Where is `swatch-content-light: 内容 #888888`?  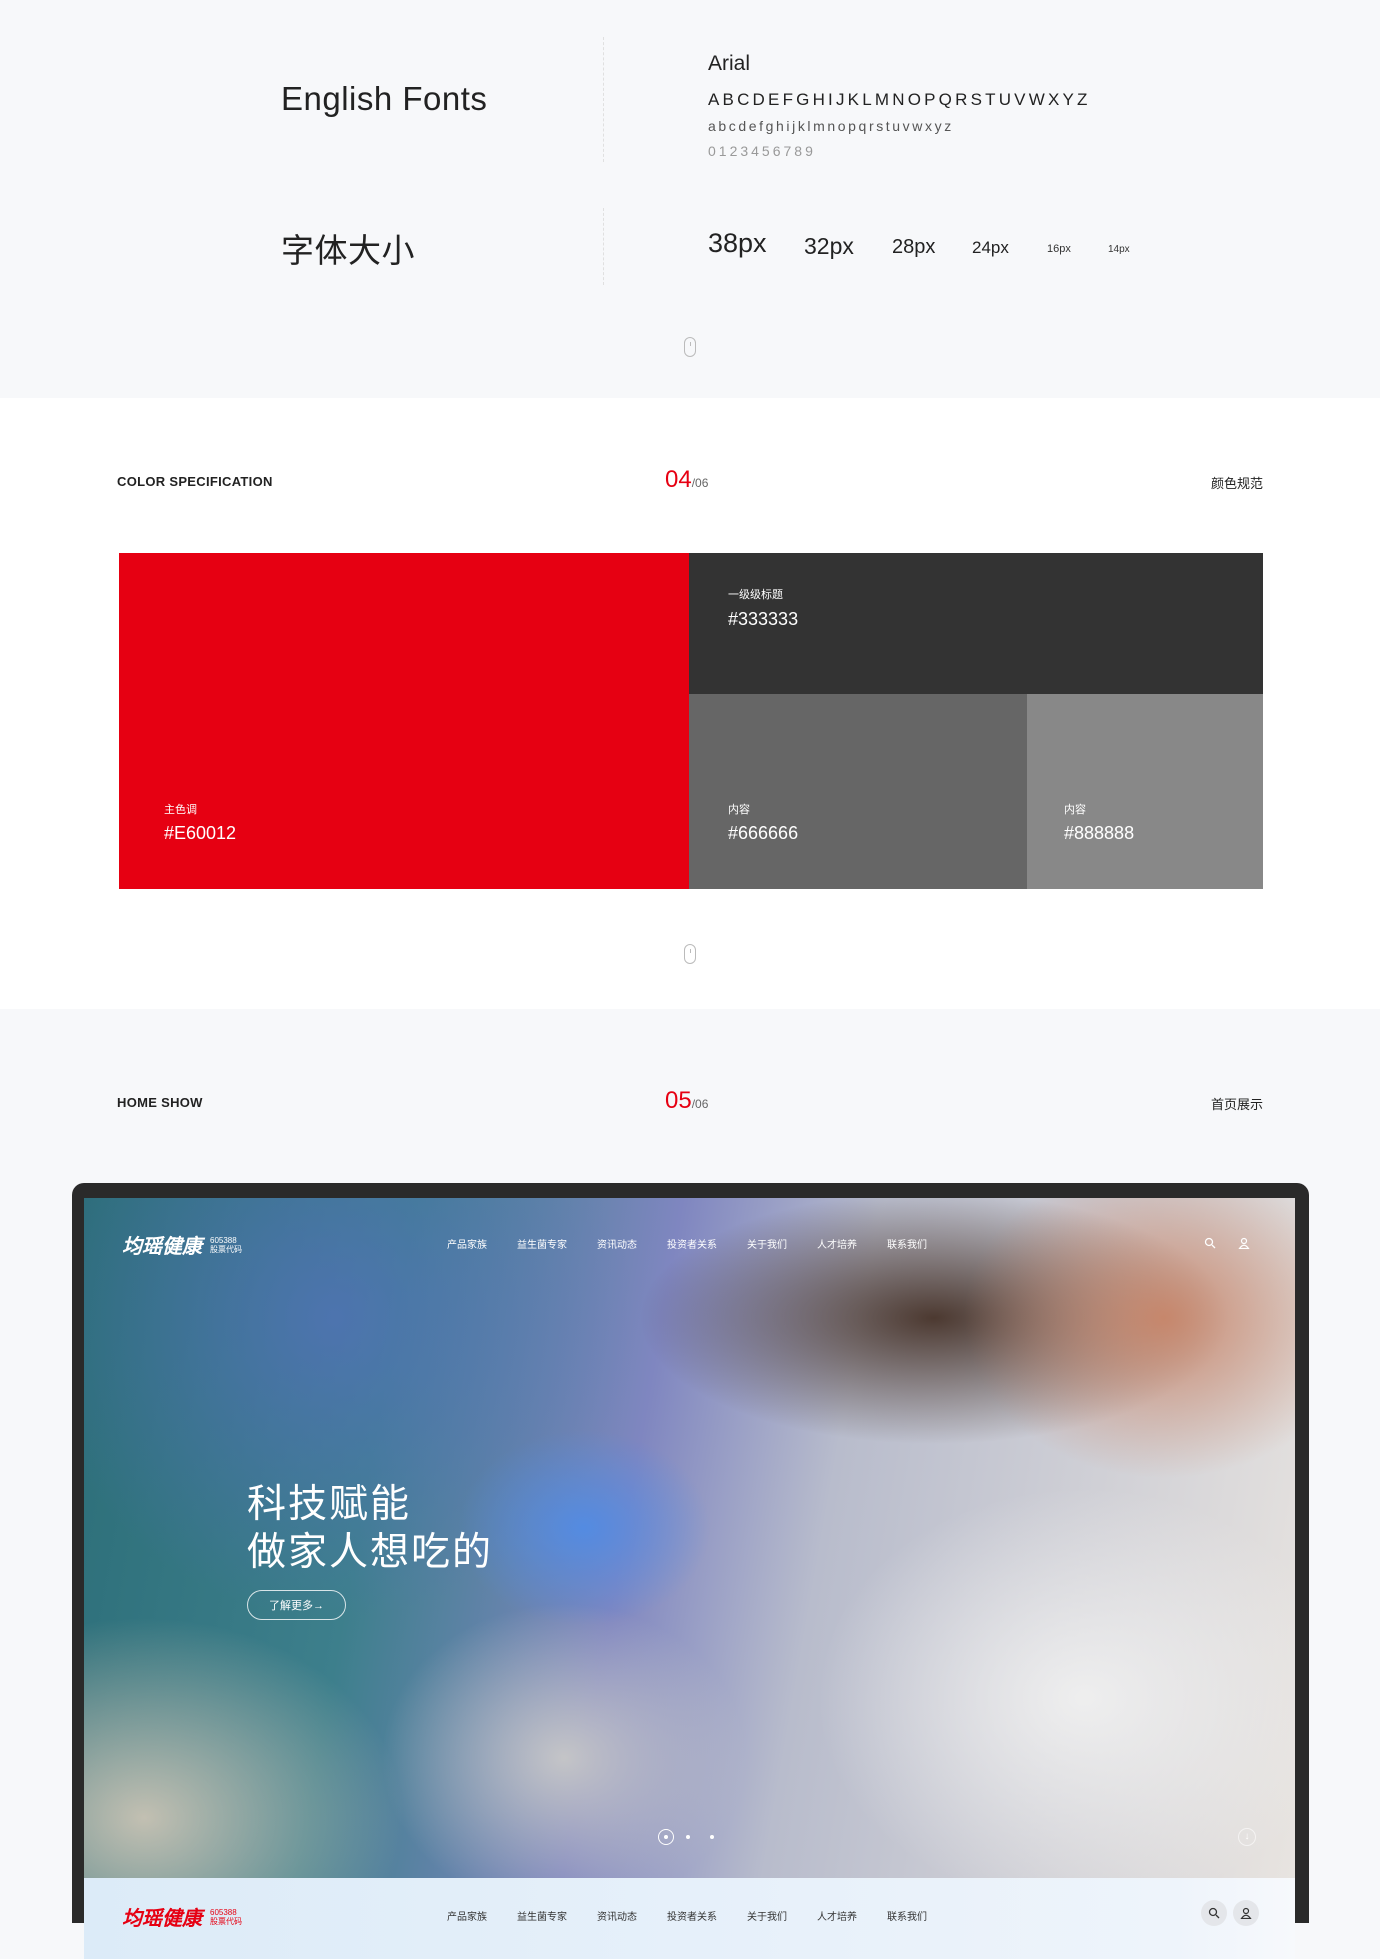 swatch-content-light: 内容 #888888 is located at coordinates (1145, 791).